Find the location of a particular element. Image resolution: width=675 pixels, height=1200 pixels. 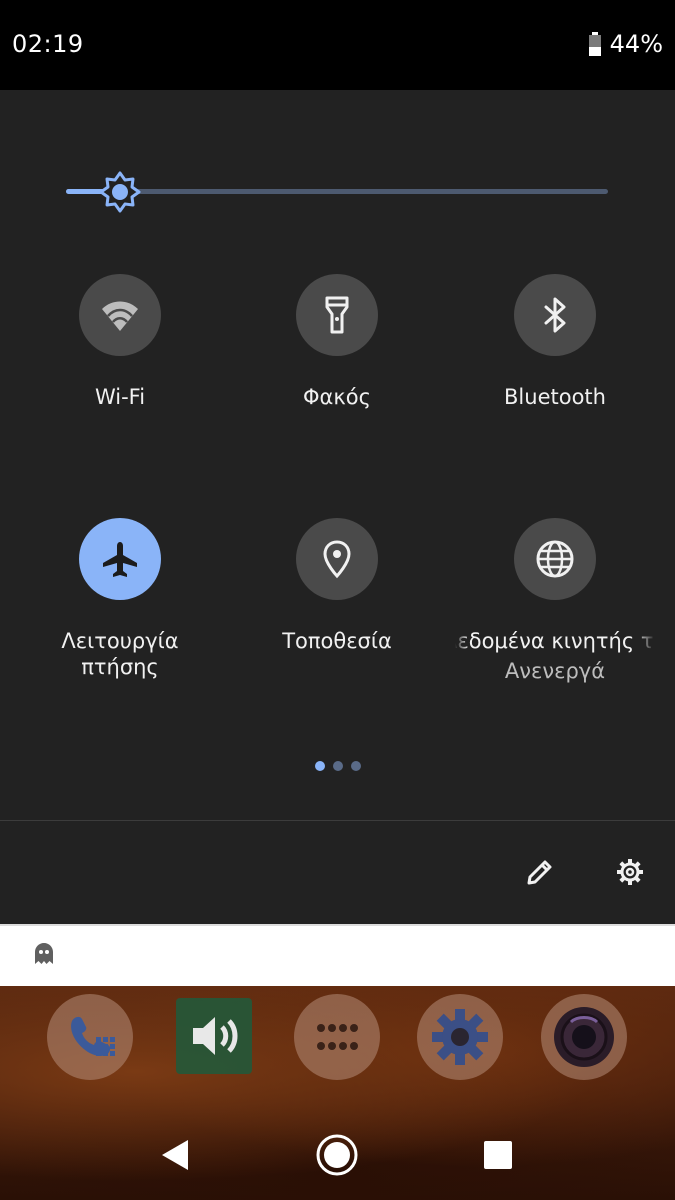

edit-button is located at coordinates (540, 872).